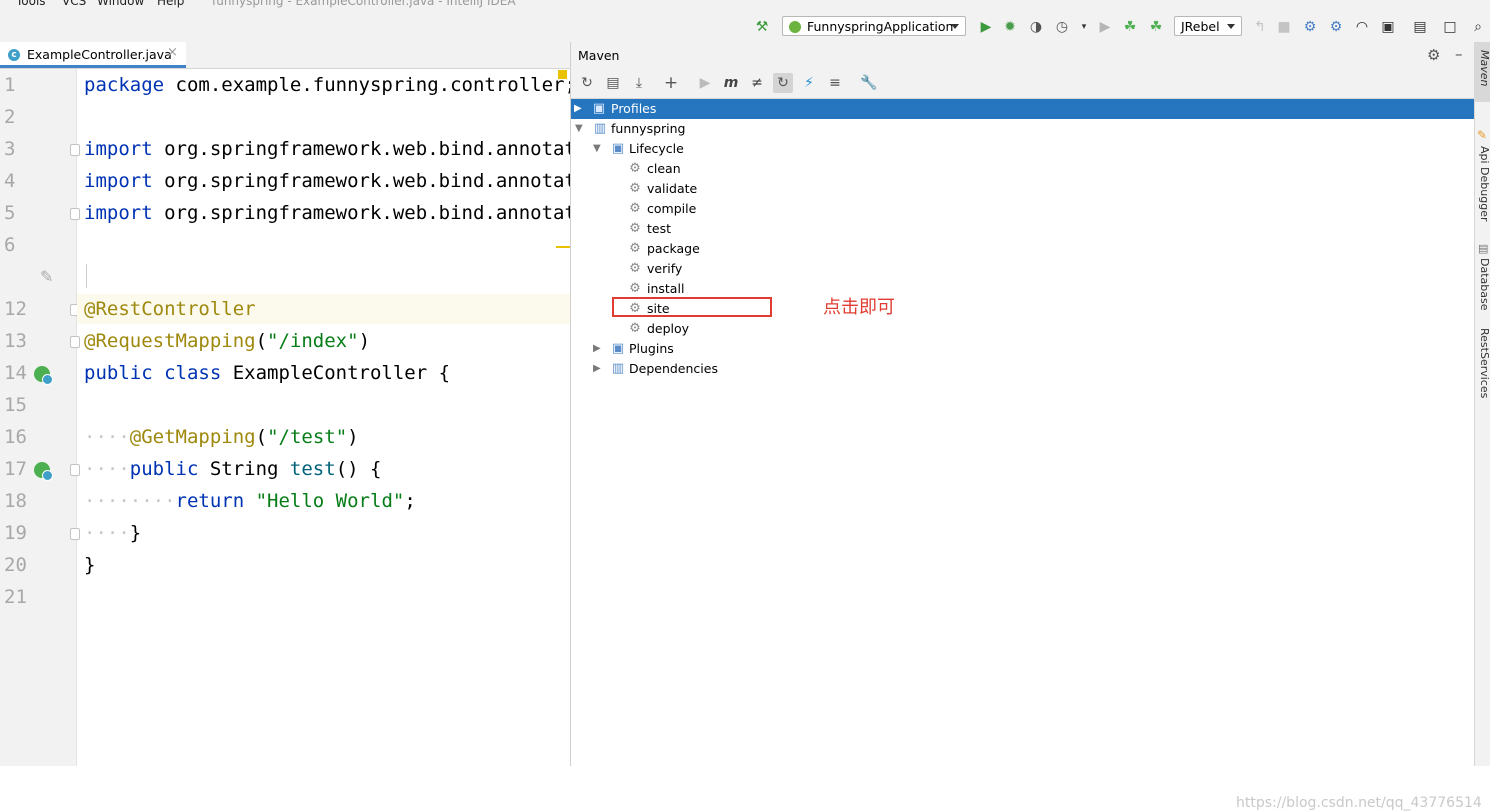  Describe the element at coordinates (1022, 149) in the screenshot. I see `tree-item-lifecycle: ▼ ▣ Lifecycle` at that location.